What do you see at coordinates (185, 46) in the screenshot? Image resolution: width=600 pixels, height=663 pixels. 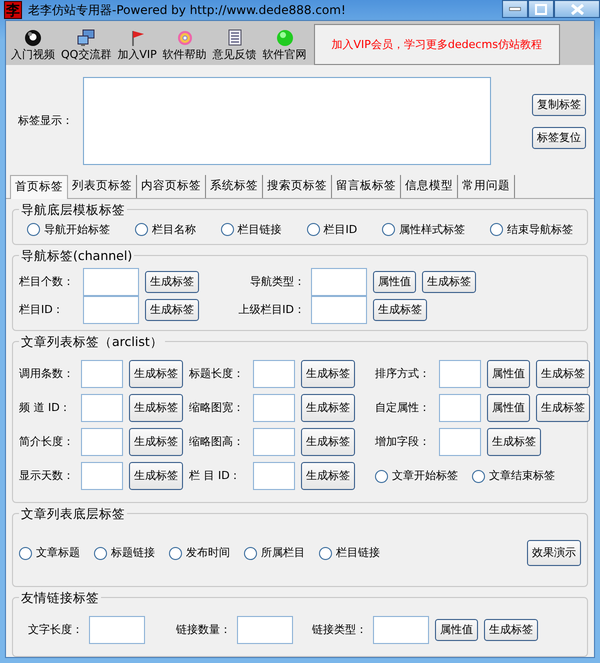 I see `toolbar-button: 软件帮助` at bounding box center [185, 46].